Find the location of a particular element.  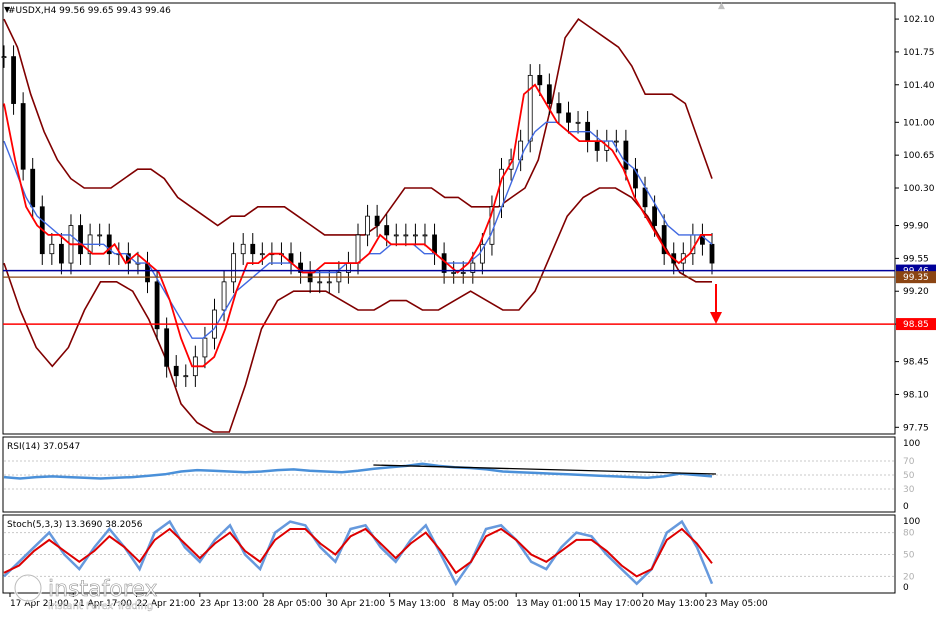

rsi-tick-label: 70 is located at coordinates (909, 462).